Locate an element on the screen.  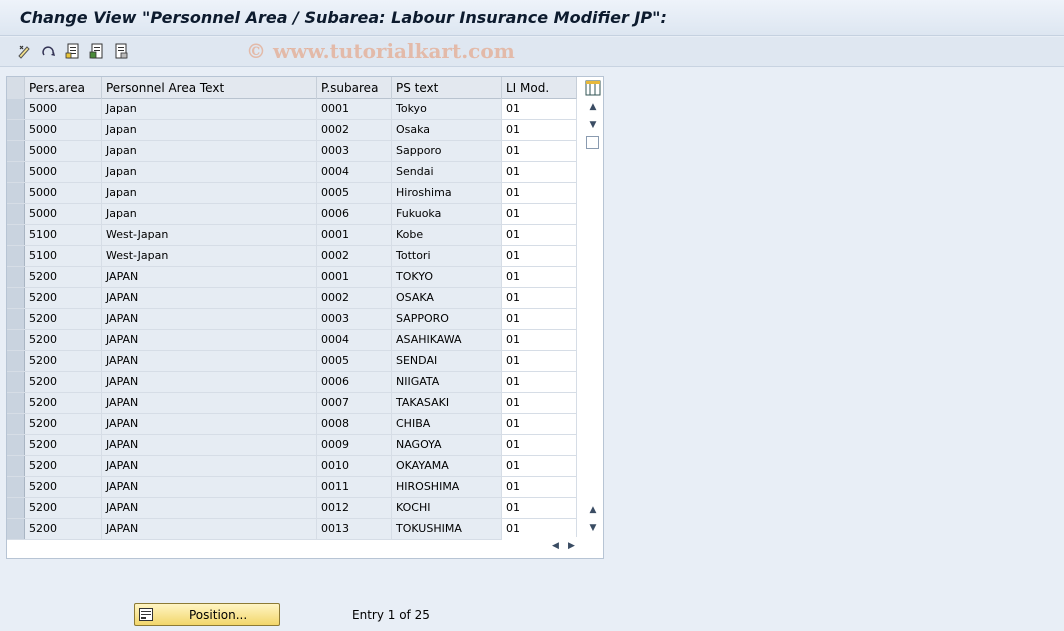
table-row: 5200 JAPAN 0011 HIROSHIMA 01 is located at coordinates (292, 487).